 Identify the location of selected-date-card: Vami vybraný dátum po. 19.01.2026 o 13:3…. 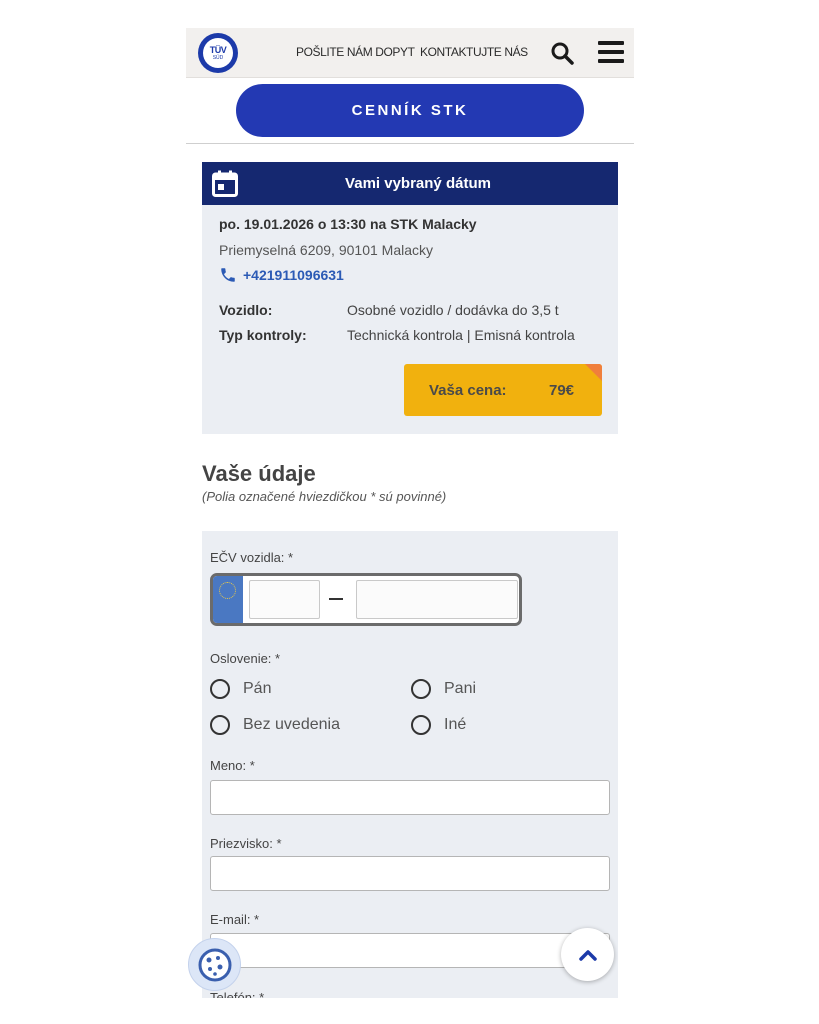
(410, 298).